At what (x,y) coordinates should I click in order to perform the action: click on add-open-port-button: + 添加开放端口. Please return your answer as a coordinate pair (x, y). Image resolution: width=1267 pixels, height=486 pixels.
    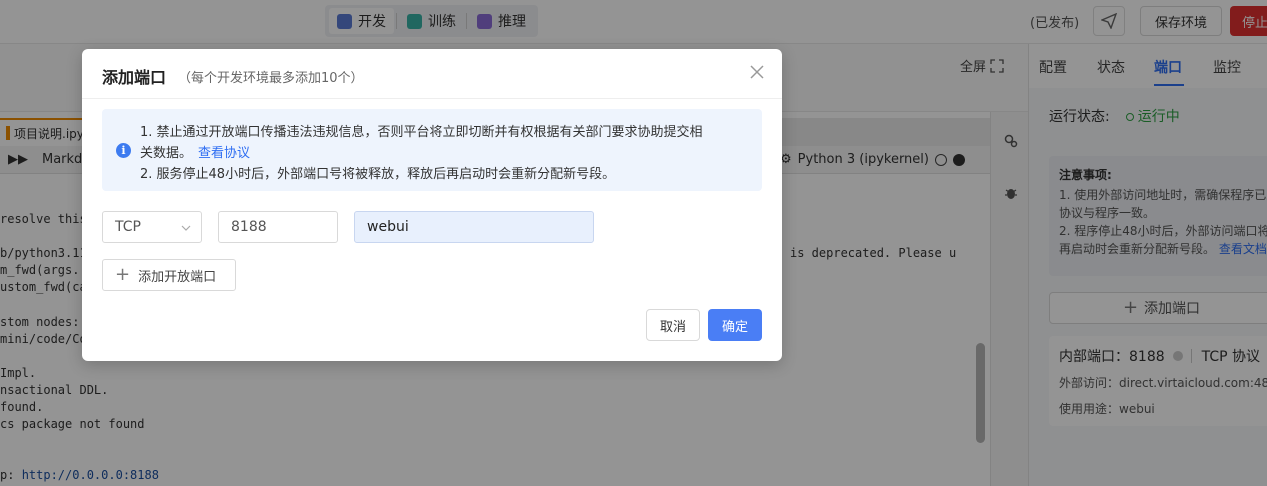
    Looking at the image, I should click on (169, 275).